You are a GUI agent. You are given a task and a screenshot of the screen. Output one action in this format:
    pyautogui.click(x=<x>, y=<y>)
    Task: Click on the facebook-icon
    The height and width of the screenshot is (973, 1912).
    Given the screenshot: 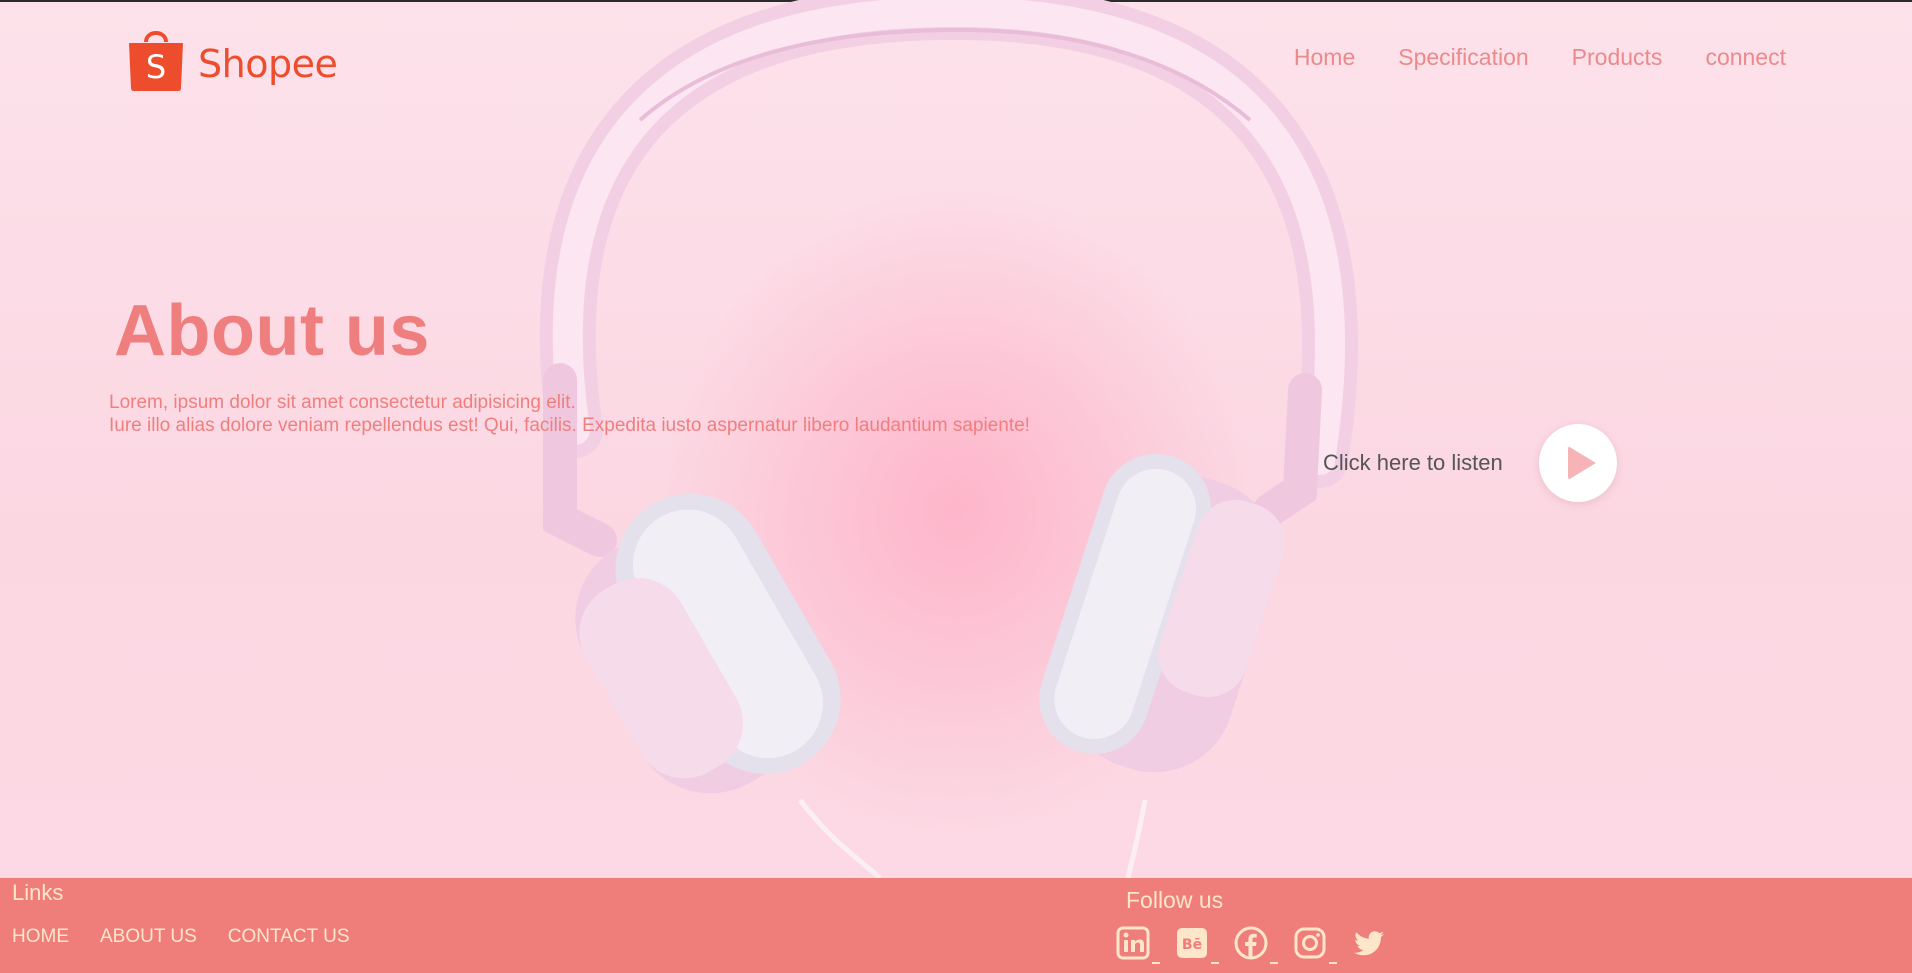 What is the action you would take?
    pyautogui.click(x=1256, y=945)
    